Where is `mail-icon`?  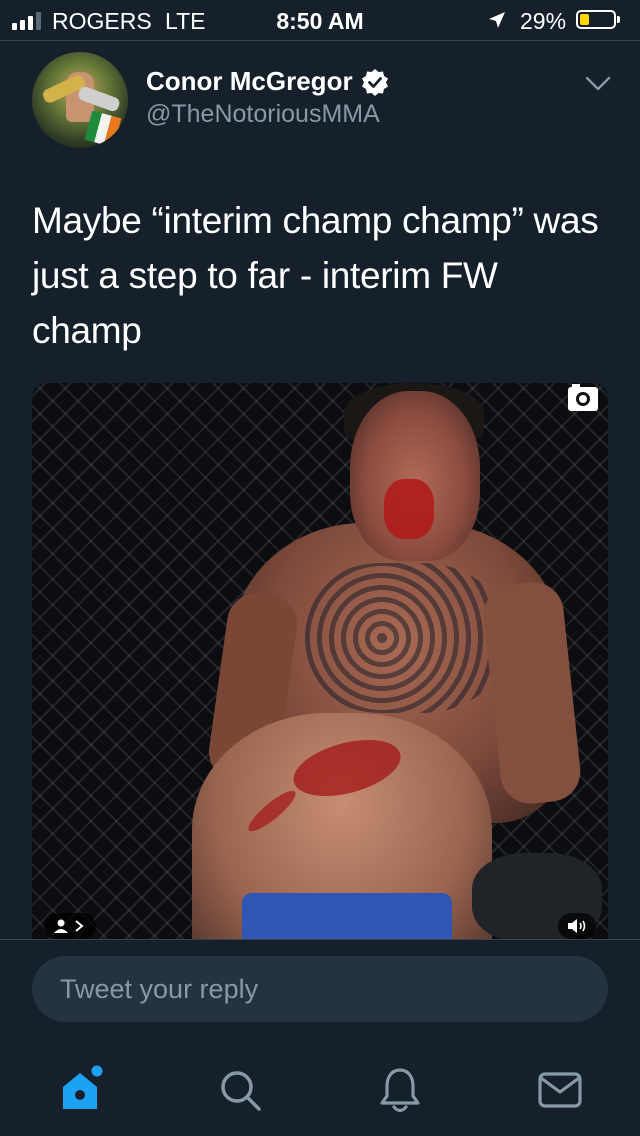 mail-icon is located at coordinates (560, 1090).